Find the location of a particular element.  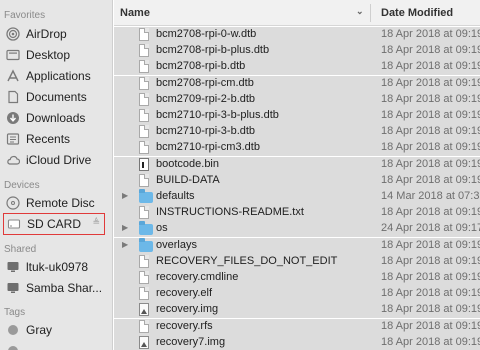

table-row: bcm2709-rpi-2-b.dtb 18 Apr 2018 at 09:19 is located at coordinates (297, 99).